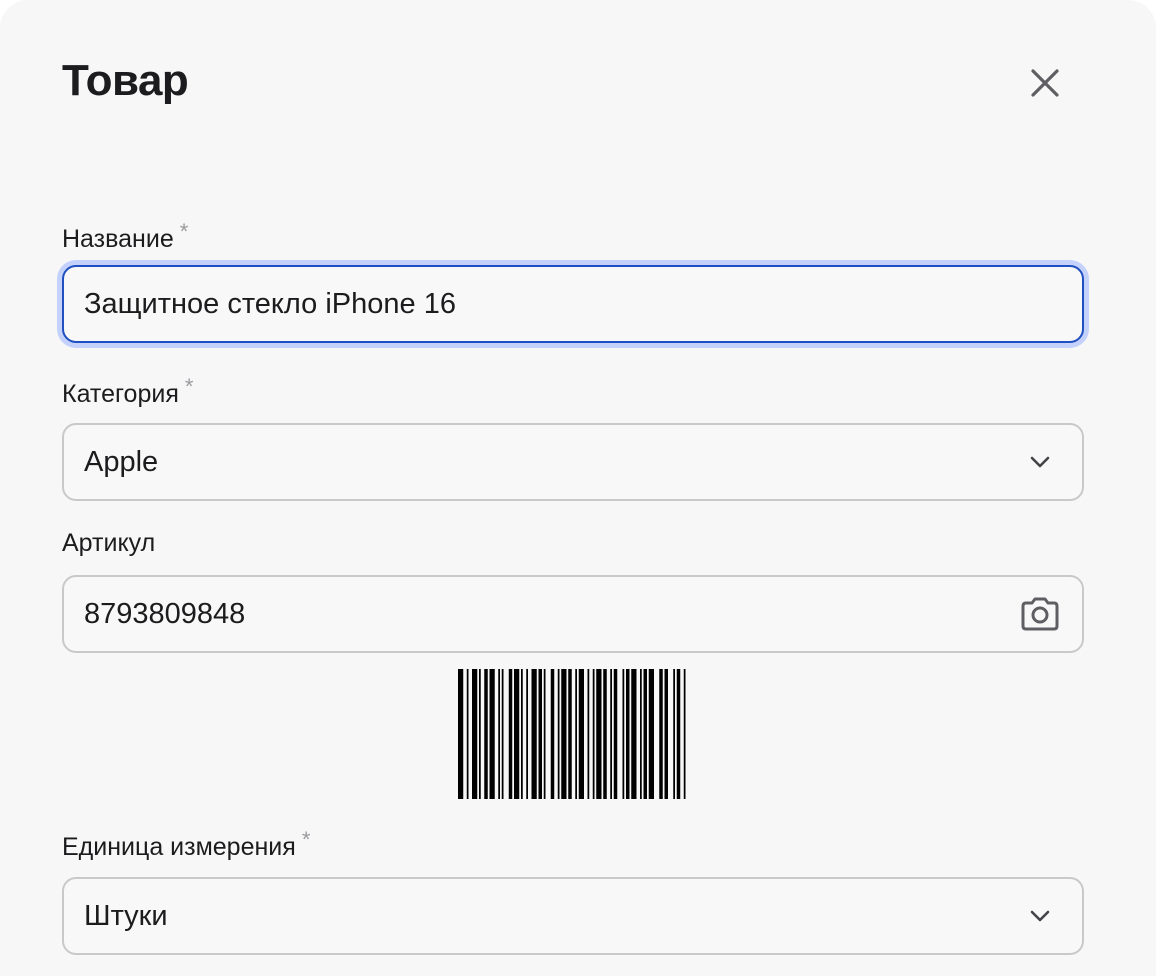 The height and width of the screenshot is (976, 1156). I want to click on name-input, so click(573, 304).